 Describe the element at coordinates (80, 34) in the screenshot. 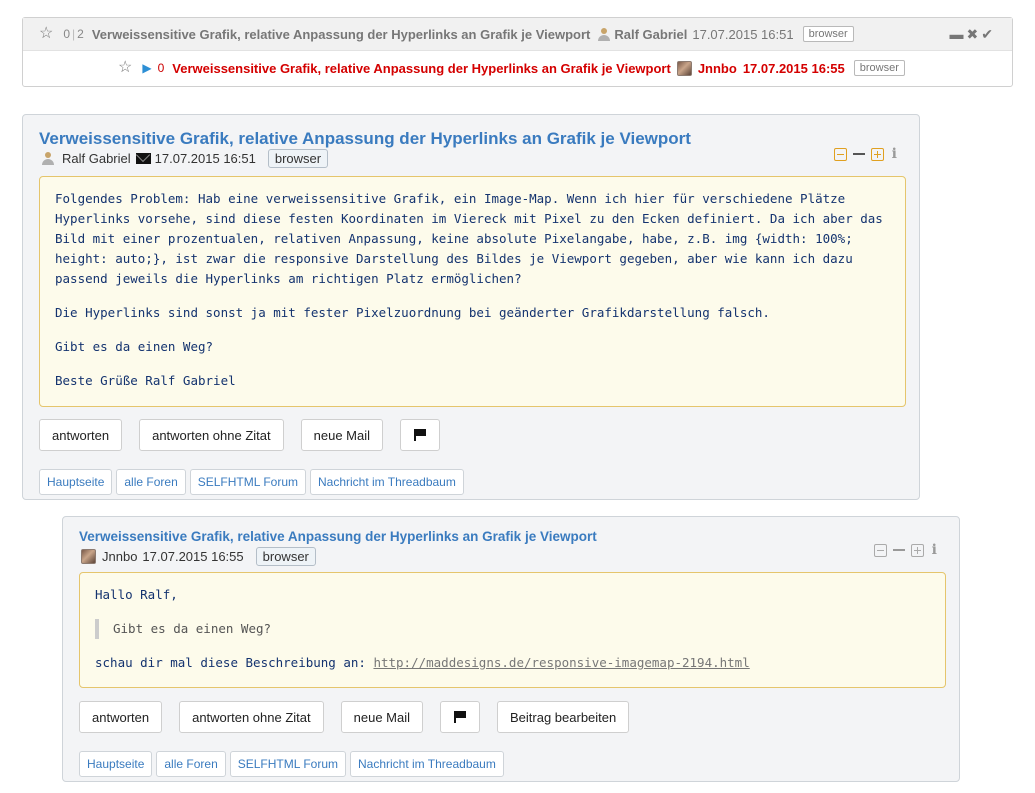

I see `count-total: 2` at that location.